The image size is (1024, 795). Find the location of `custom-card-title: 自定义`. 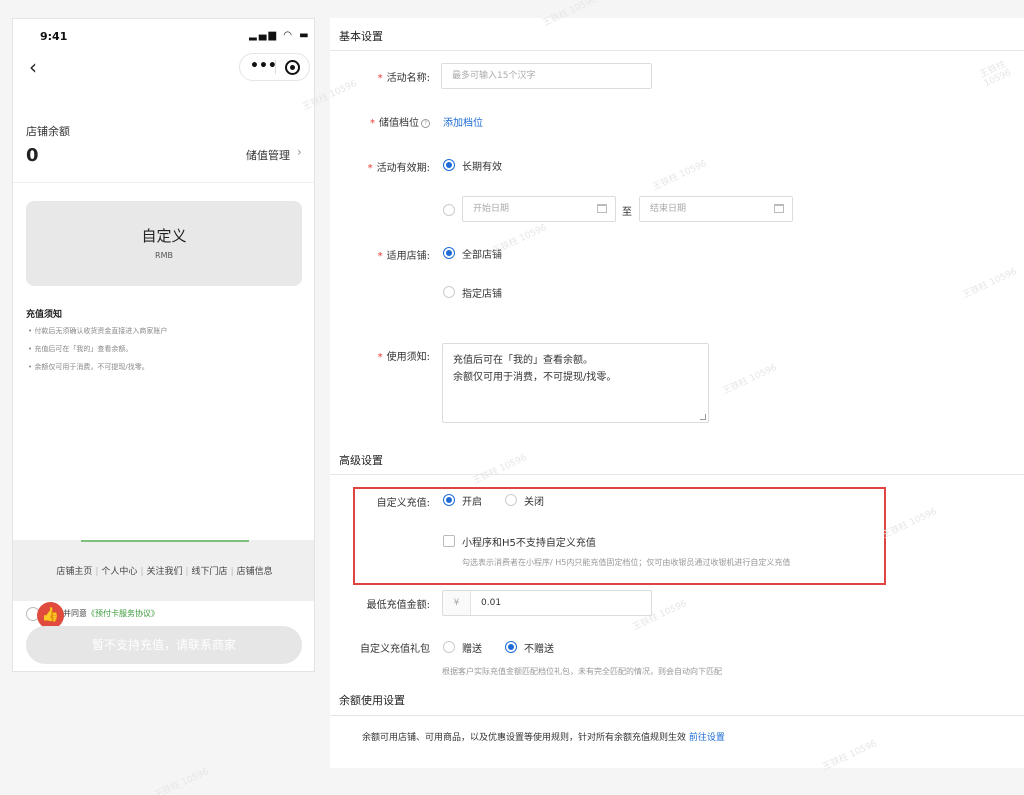

custom-card-title: 自定义 is located at coordinates (164, 236).